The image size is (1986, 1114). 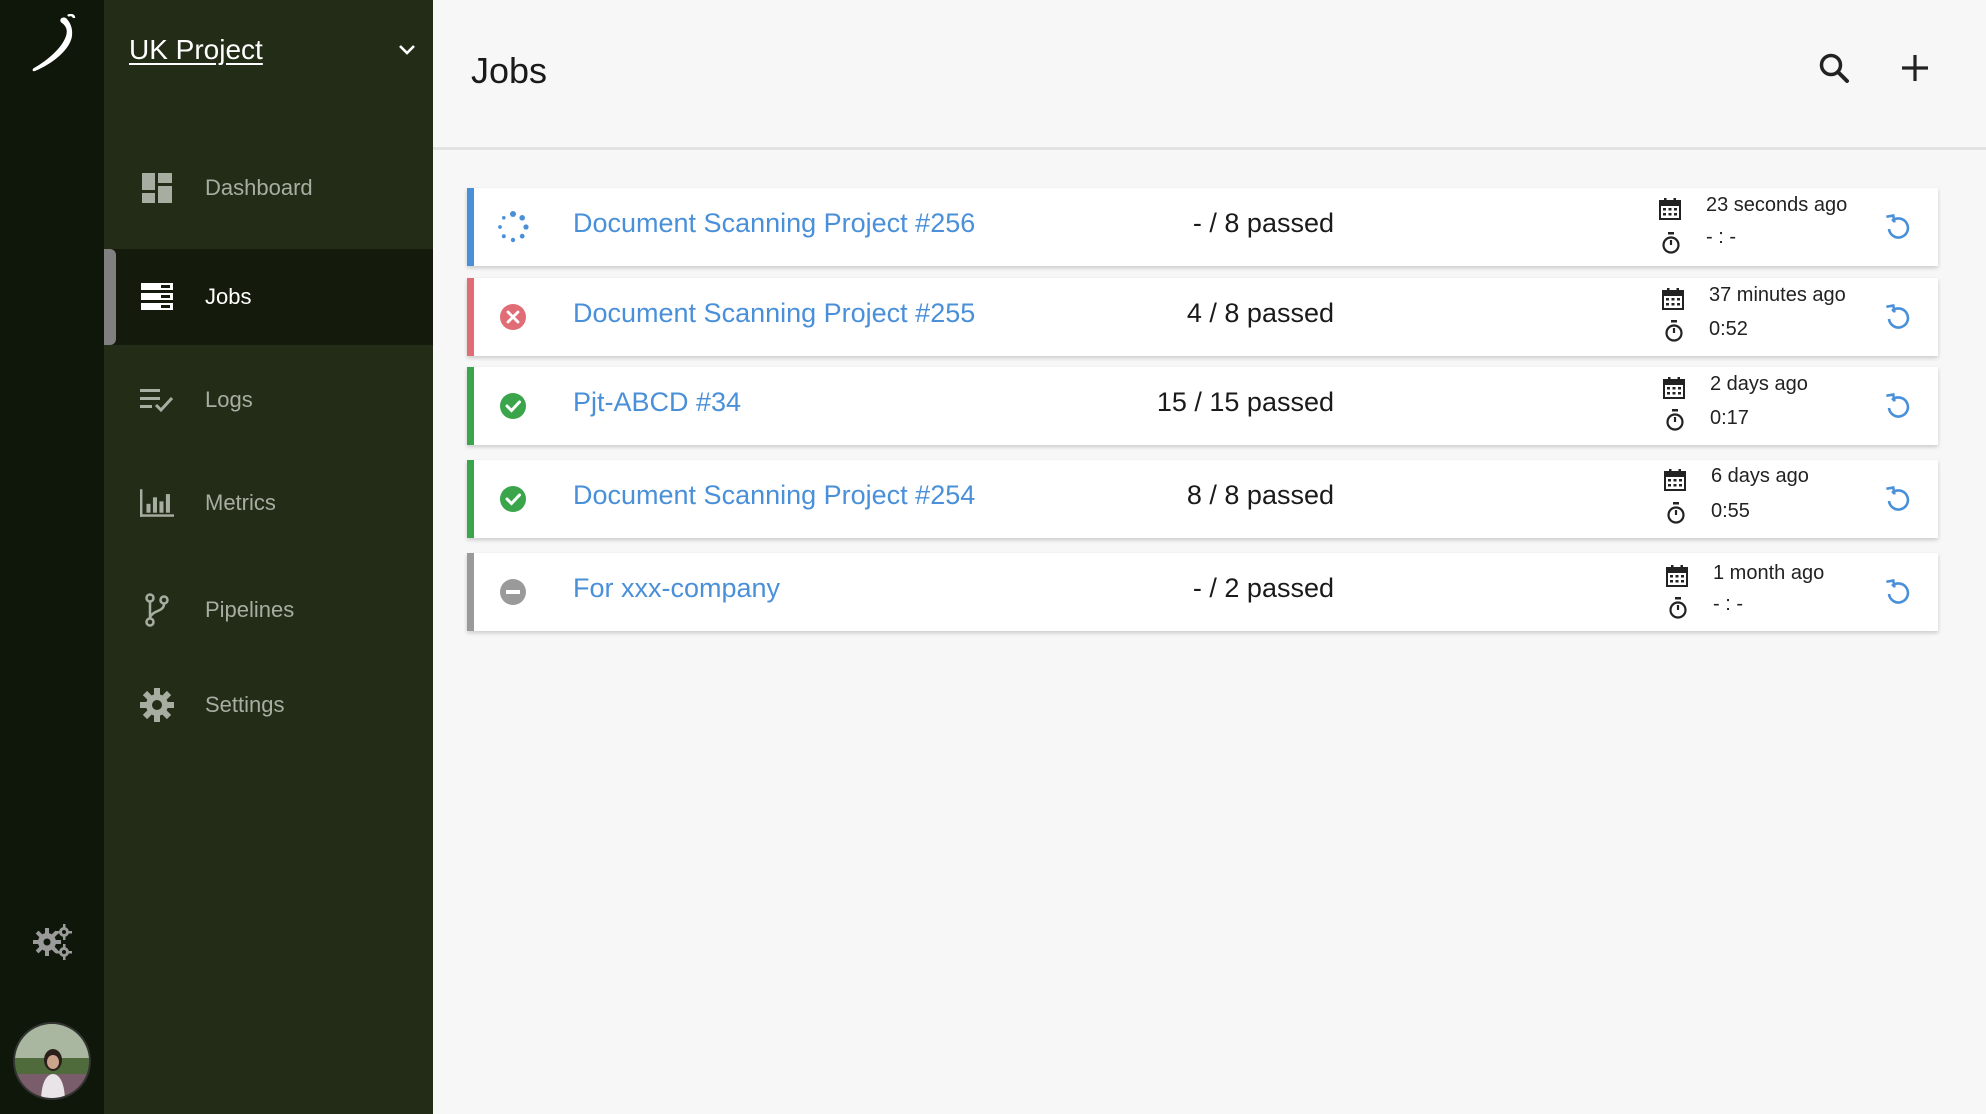 I want to click on system-settings-gears-icon, so click(x=52, y=942).